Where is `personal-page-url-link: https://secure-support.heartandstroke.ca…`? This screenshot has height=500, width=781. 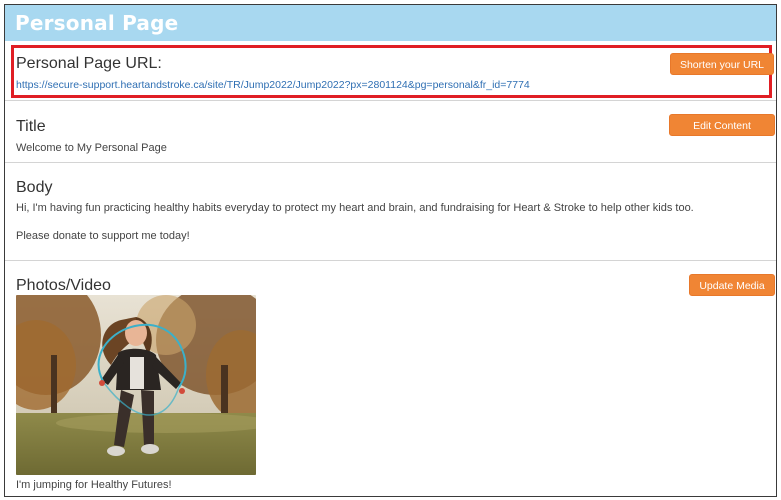 personal-page-url-link: https://secure-support.heartandstroke.ca… is located at coordinates (273, 85).